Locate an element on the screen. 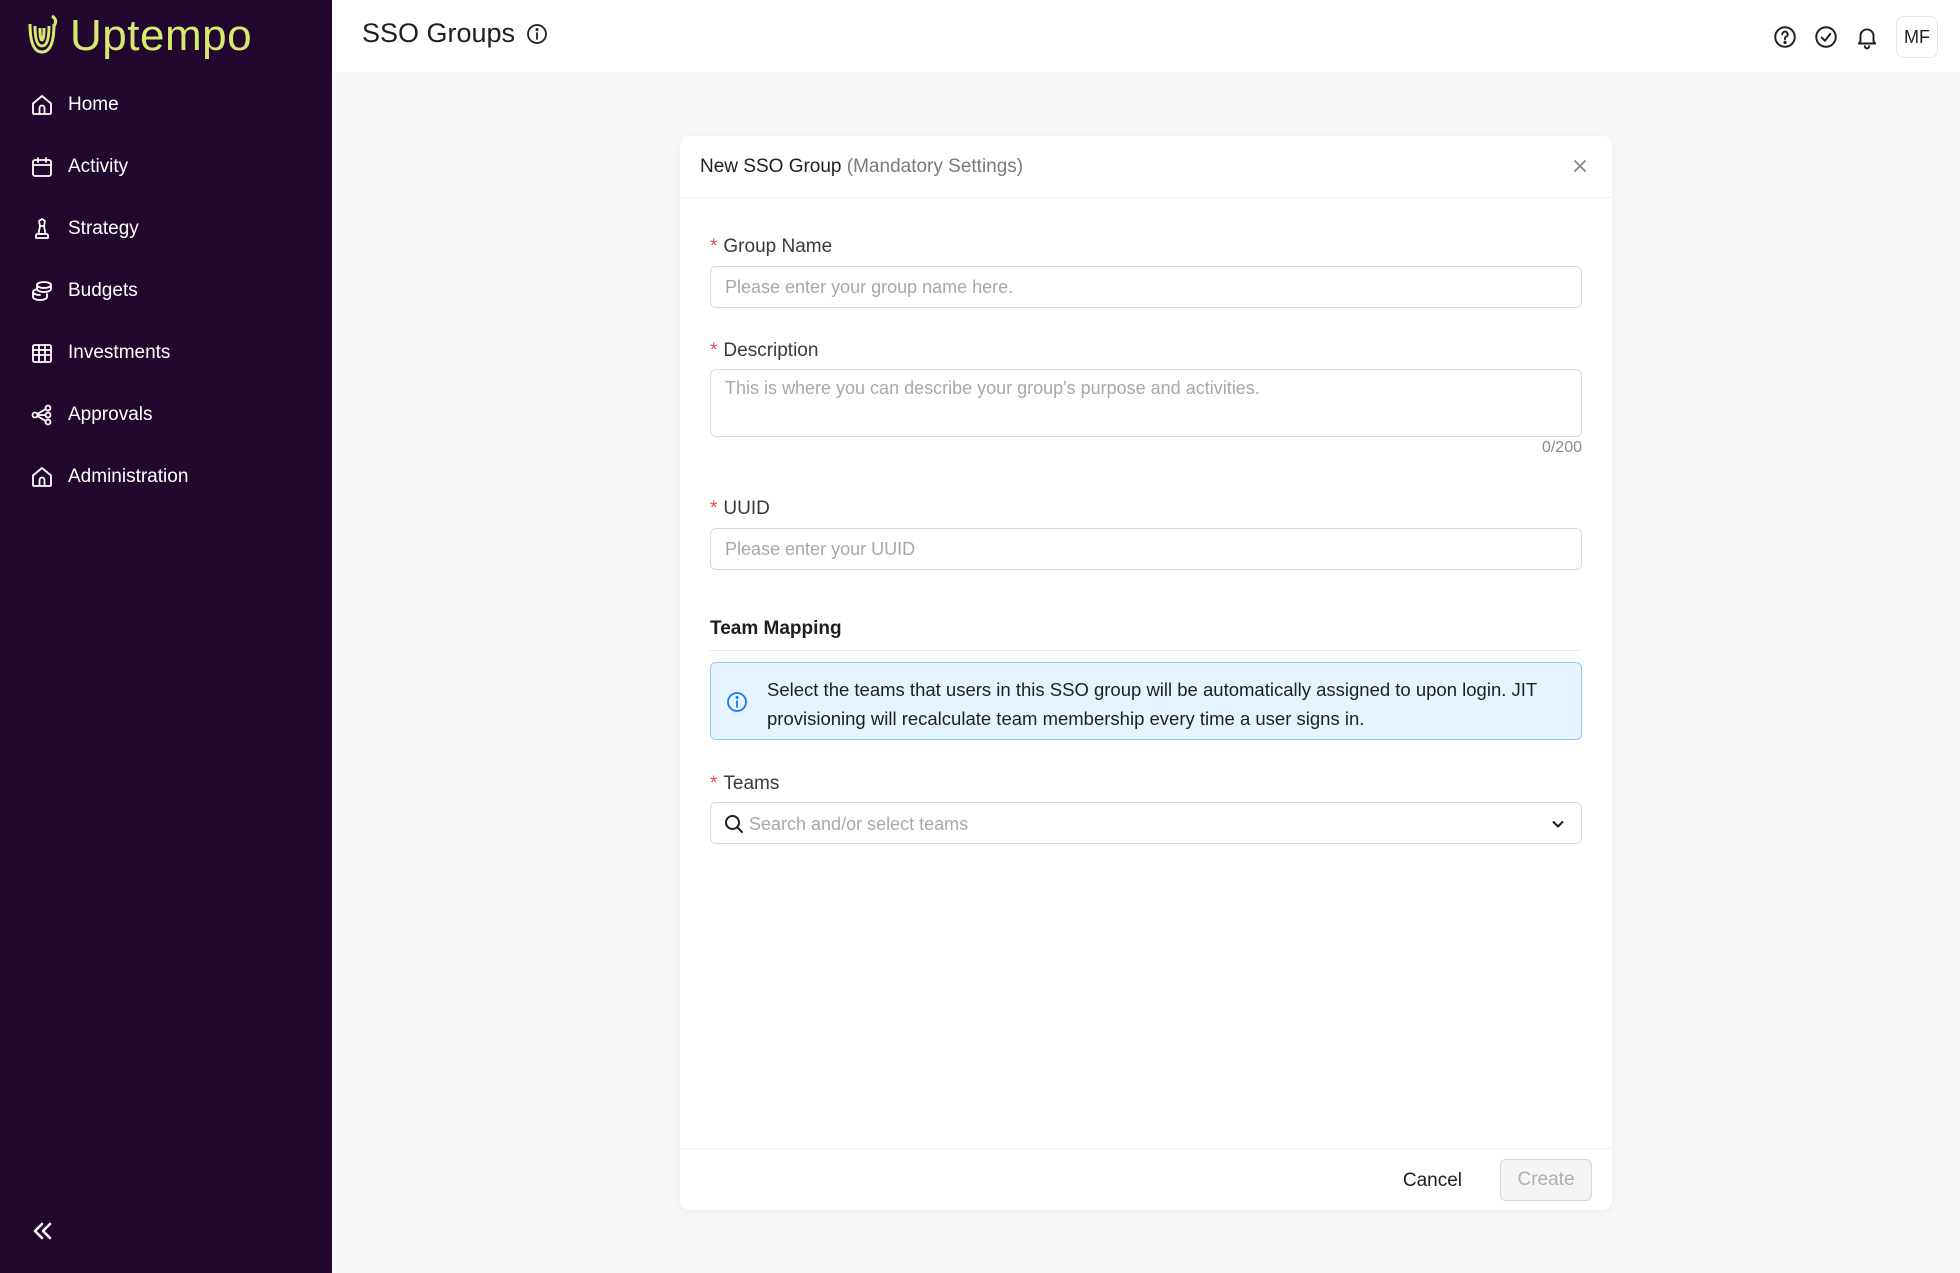  logo: Uptempo is located at coordinates (138, 36).